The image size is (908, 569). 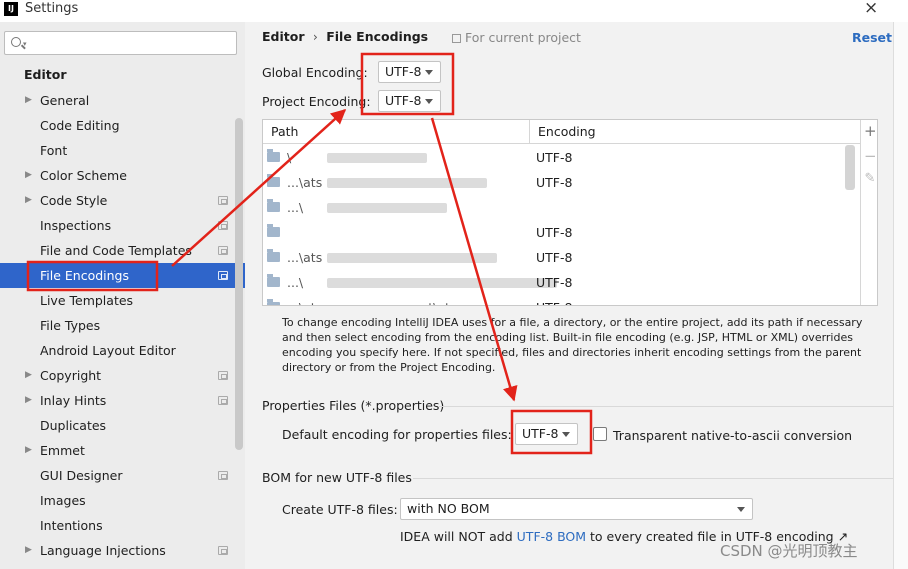 What do you see at coordinates (122, 125) in the screenshot?
I see `sidebar-item-code-editing: Code Editing` at bounding box center [122, 125].